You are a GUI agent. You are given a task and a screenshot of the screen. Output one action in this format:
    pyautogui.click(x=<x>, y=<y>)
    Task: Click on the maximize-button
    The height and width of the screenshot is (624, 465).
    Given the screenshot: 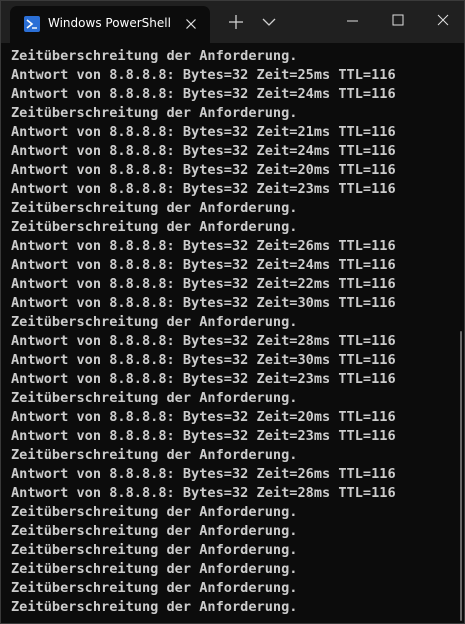 What is the action you would take?
    pyautogui.click(x=398, y=21)
    